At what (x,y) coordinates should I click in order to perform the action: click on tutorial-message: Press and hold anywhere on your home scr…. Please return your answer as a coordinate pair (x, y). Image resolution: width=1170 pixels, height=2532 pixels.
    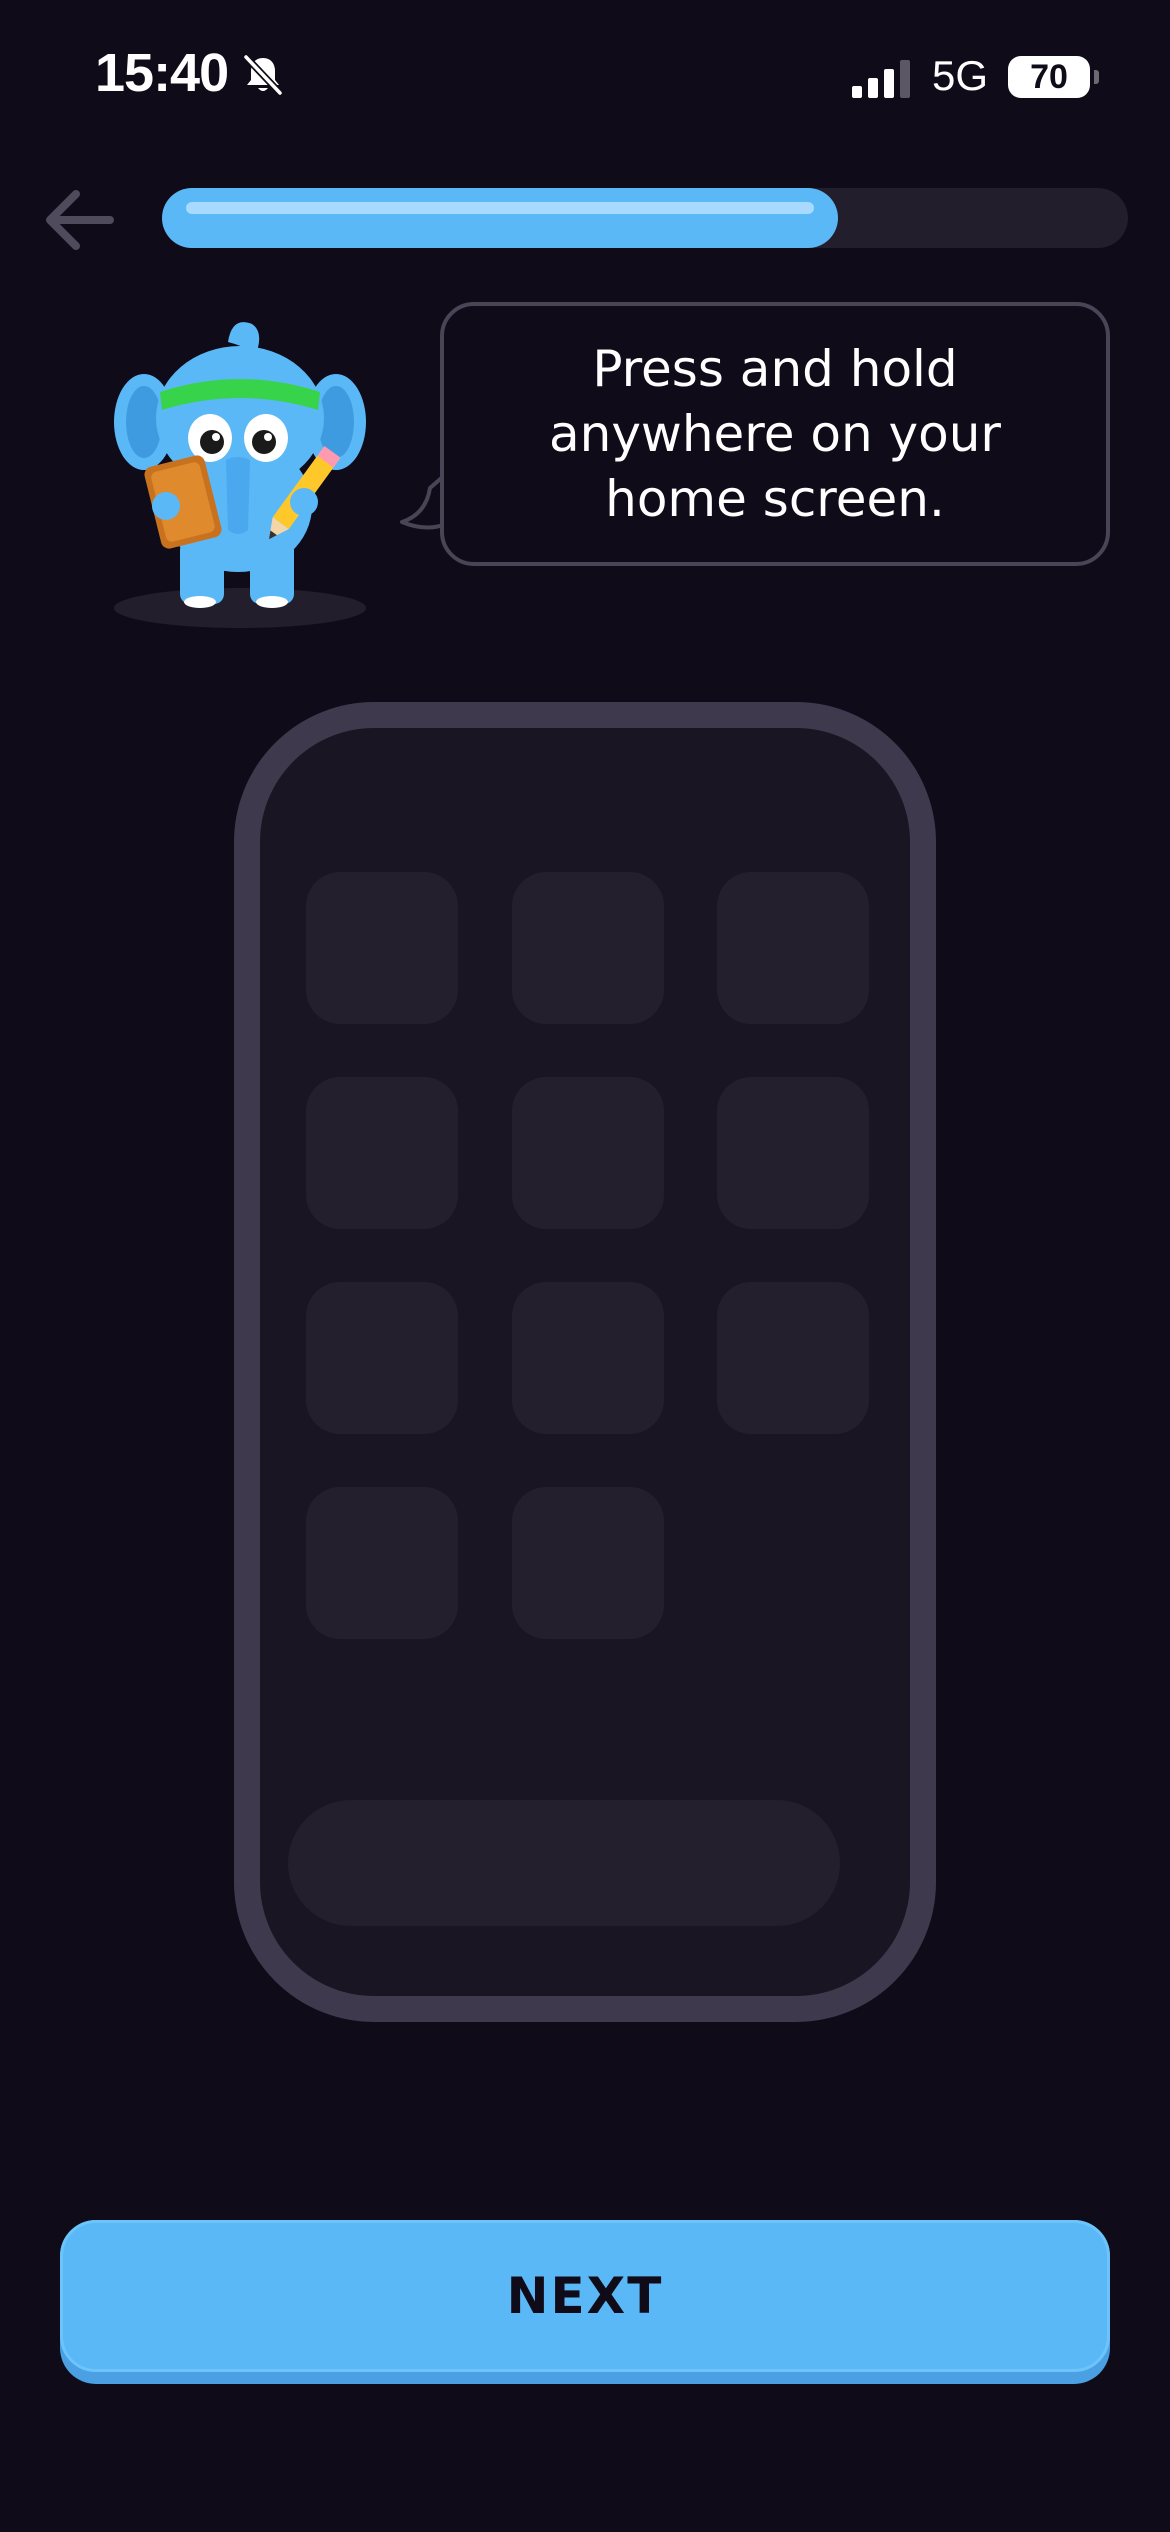
    Looking at the image, I should click on (775, 433).